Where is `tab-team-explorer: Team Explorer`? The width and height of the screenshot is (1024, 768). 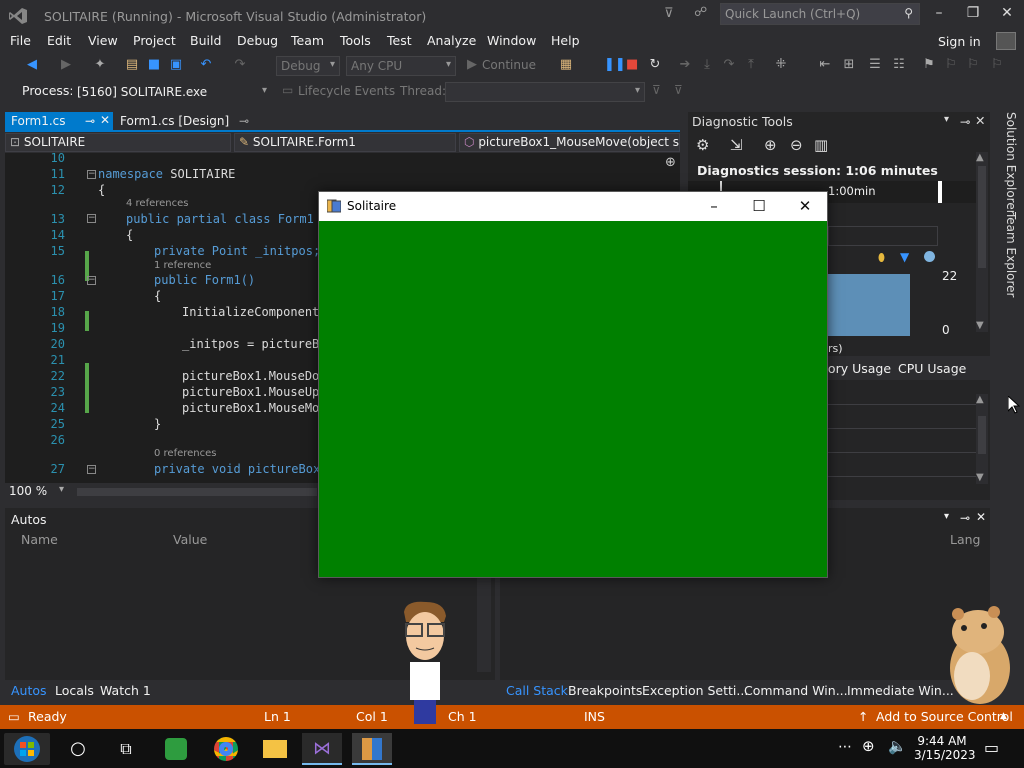 tab-team-explorer: Team Explorer is located at coordinates (1011, 255).